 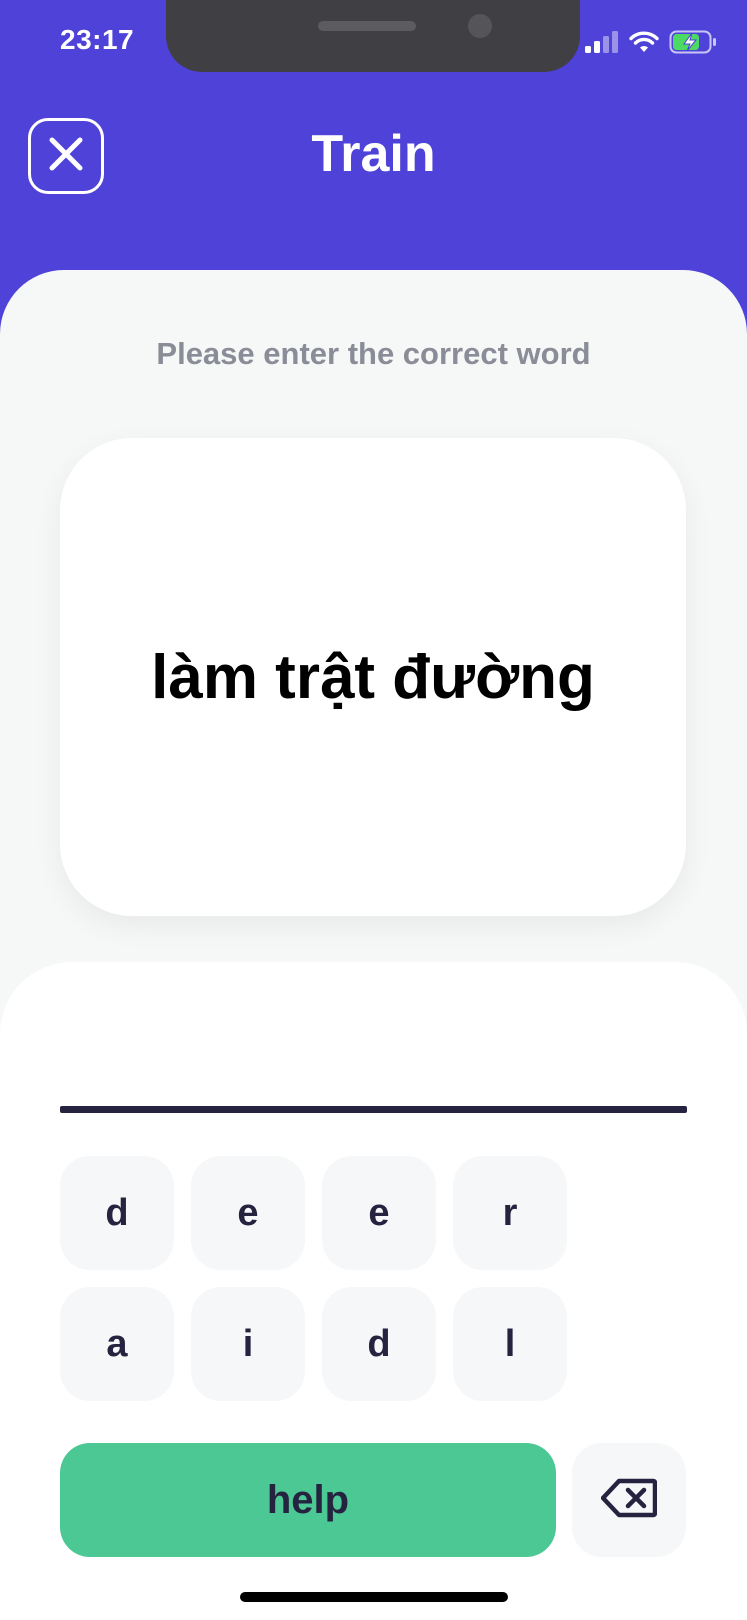 What do you see at coordinates (480, 26) in the screenshot?
I see `notch-camera` at bounding box center [480, 26].